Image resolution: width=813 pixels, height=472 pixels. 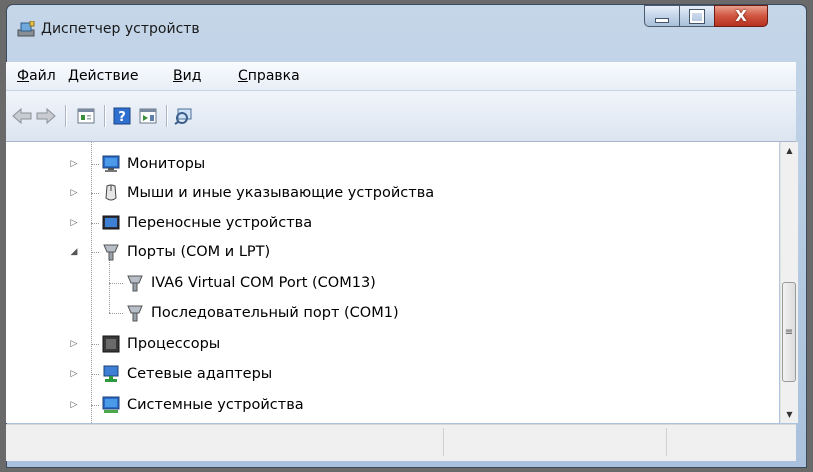 I want to click on scroll-grip-icon: ≡, so click(x=789, y=332).